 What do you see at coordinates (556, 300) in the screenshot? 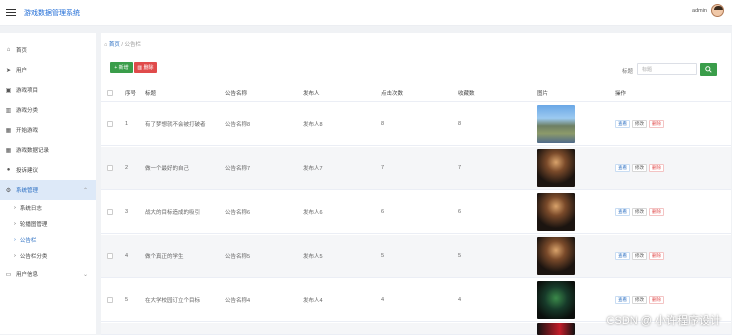
I see `zelda-game-cover` at bounding box center [556, 300].